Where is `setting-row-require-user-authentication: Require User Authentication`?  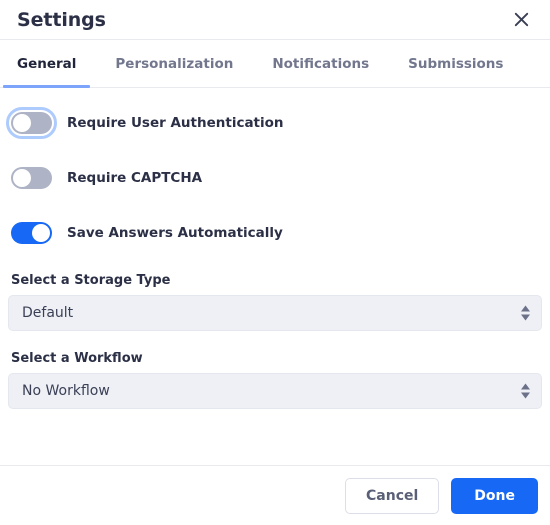
setting-row-require-user-authentication: Require User Authentication is located at coordinates (274, 123).